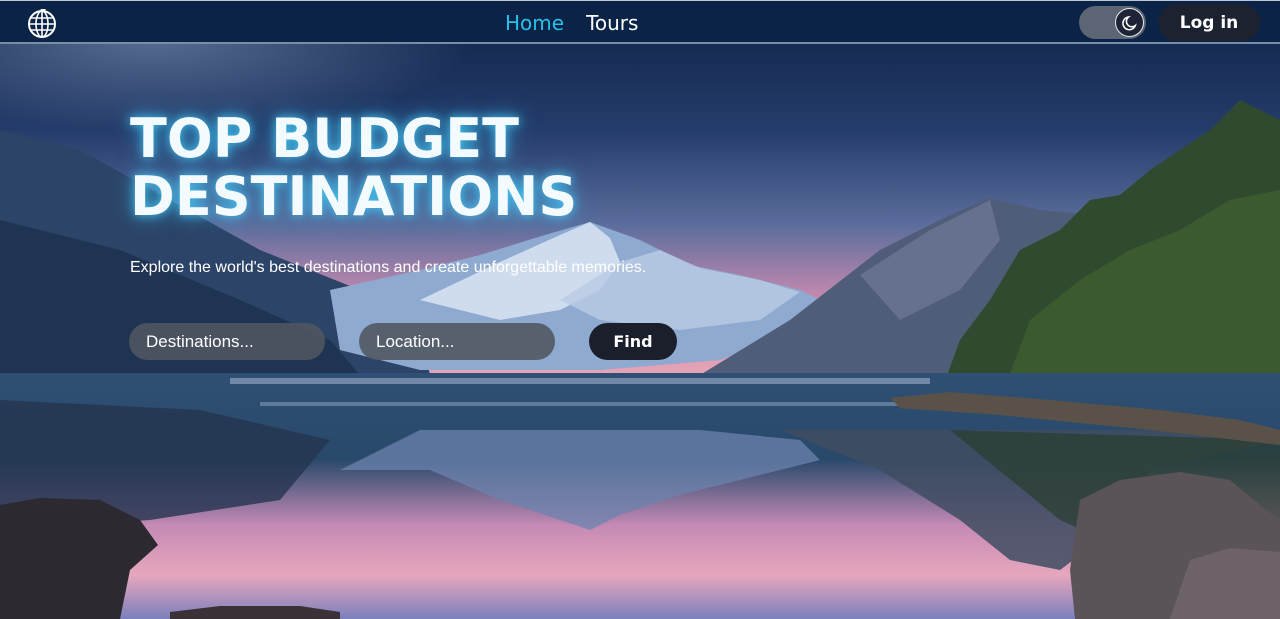 This screenshot has width=1280, height=619. Describe the element at coordinates (324, 138) in the screenshot. I see `hero-title-line-1: TOP BUDGET` at that location.